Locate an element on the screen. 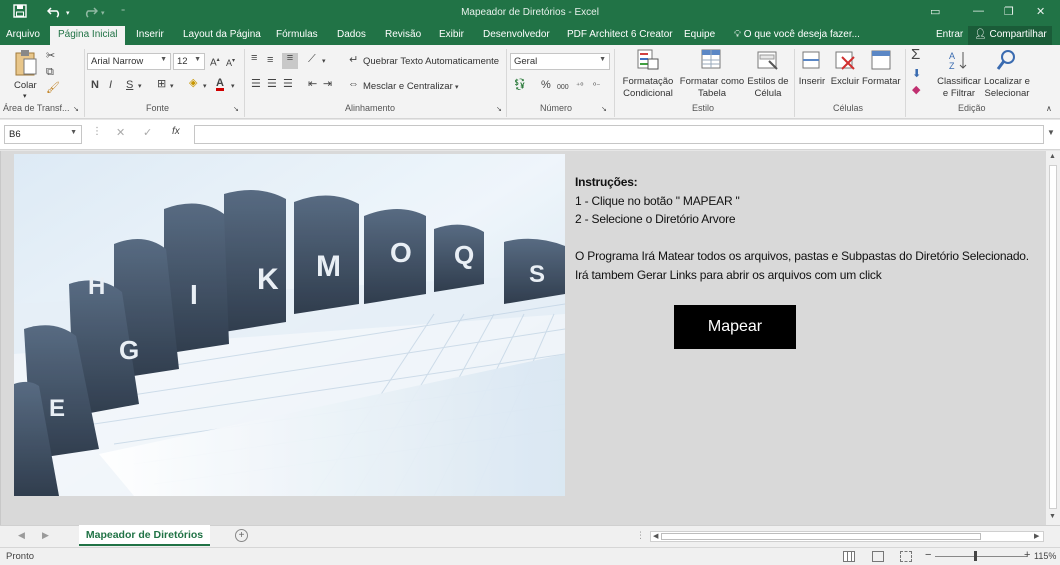 The image size is (1060, 565). tab-dados: Dados is located at coordinates (351, 34).